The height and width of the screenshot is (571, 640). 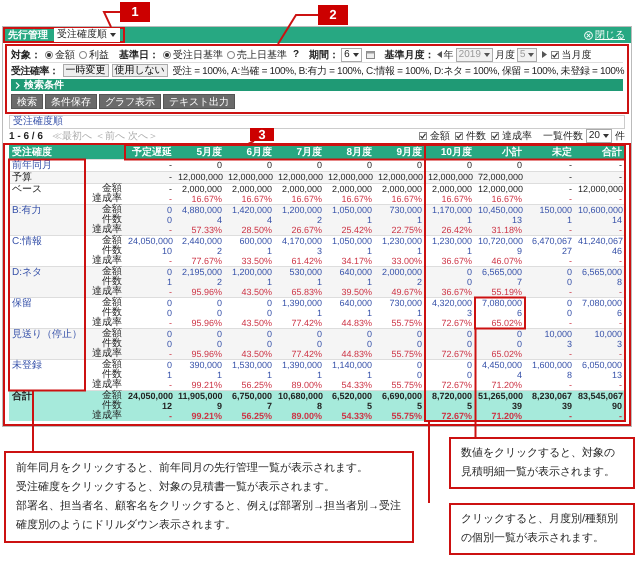 What do you see at coordinates (219, 406) in the screenshot?
I see `table-cell: 9` at bounding box center [219, 406].